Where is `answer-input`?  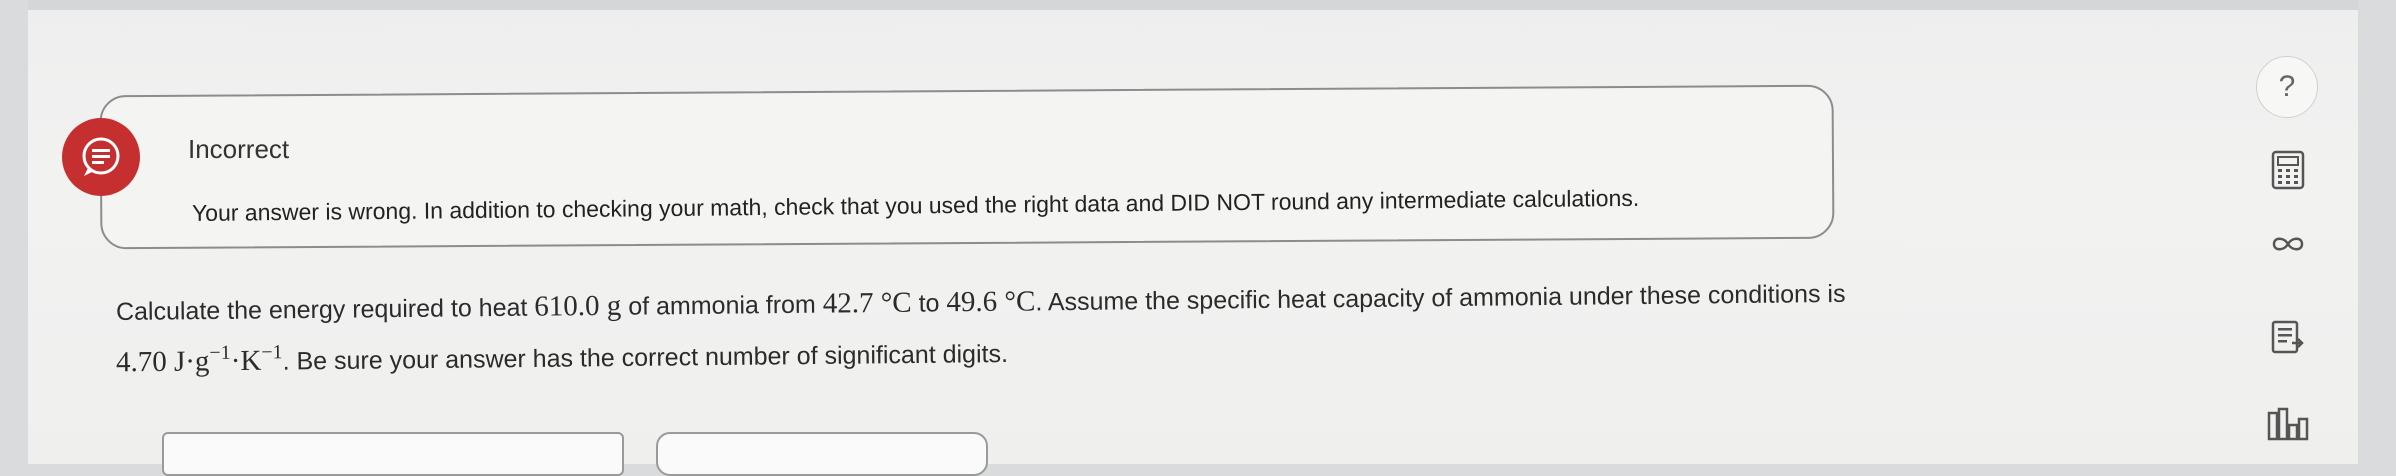 answer-input is located at coordinates (393, 454).